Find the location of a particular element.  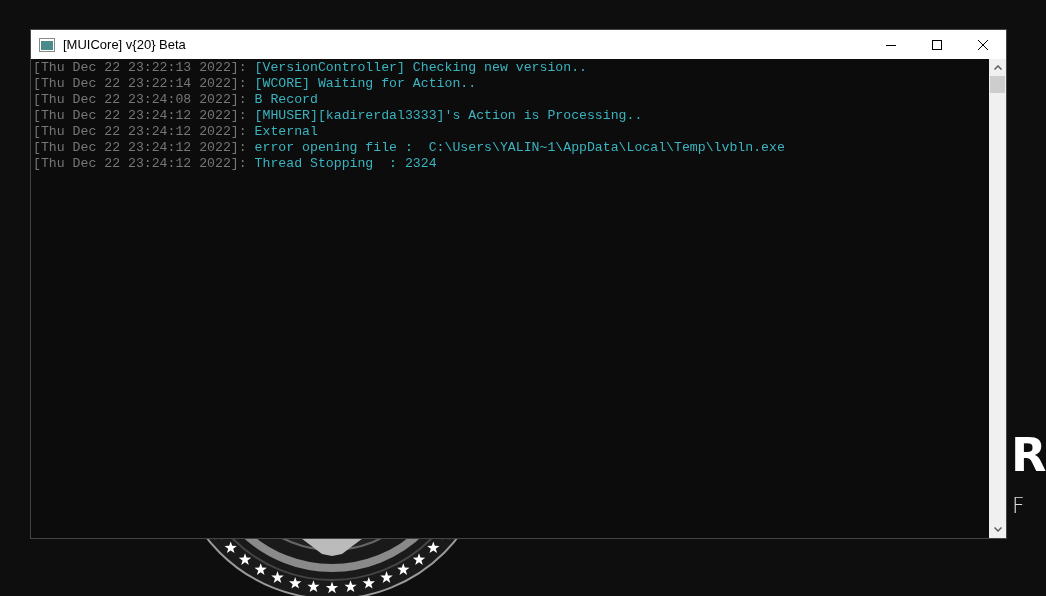

log-message: error opening file : C:\Users\YALIN~1\AppData\Local\Temp\lvbln.exe is located at coordinates (519, 148).